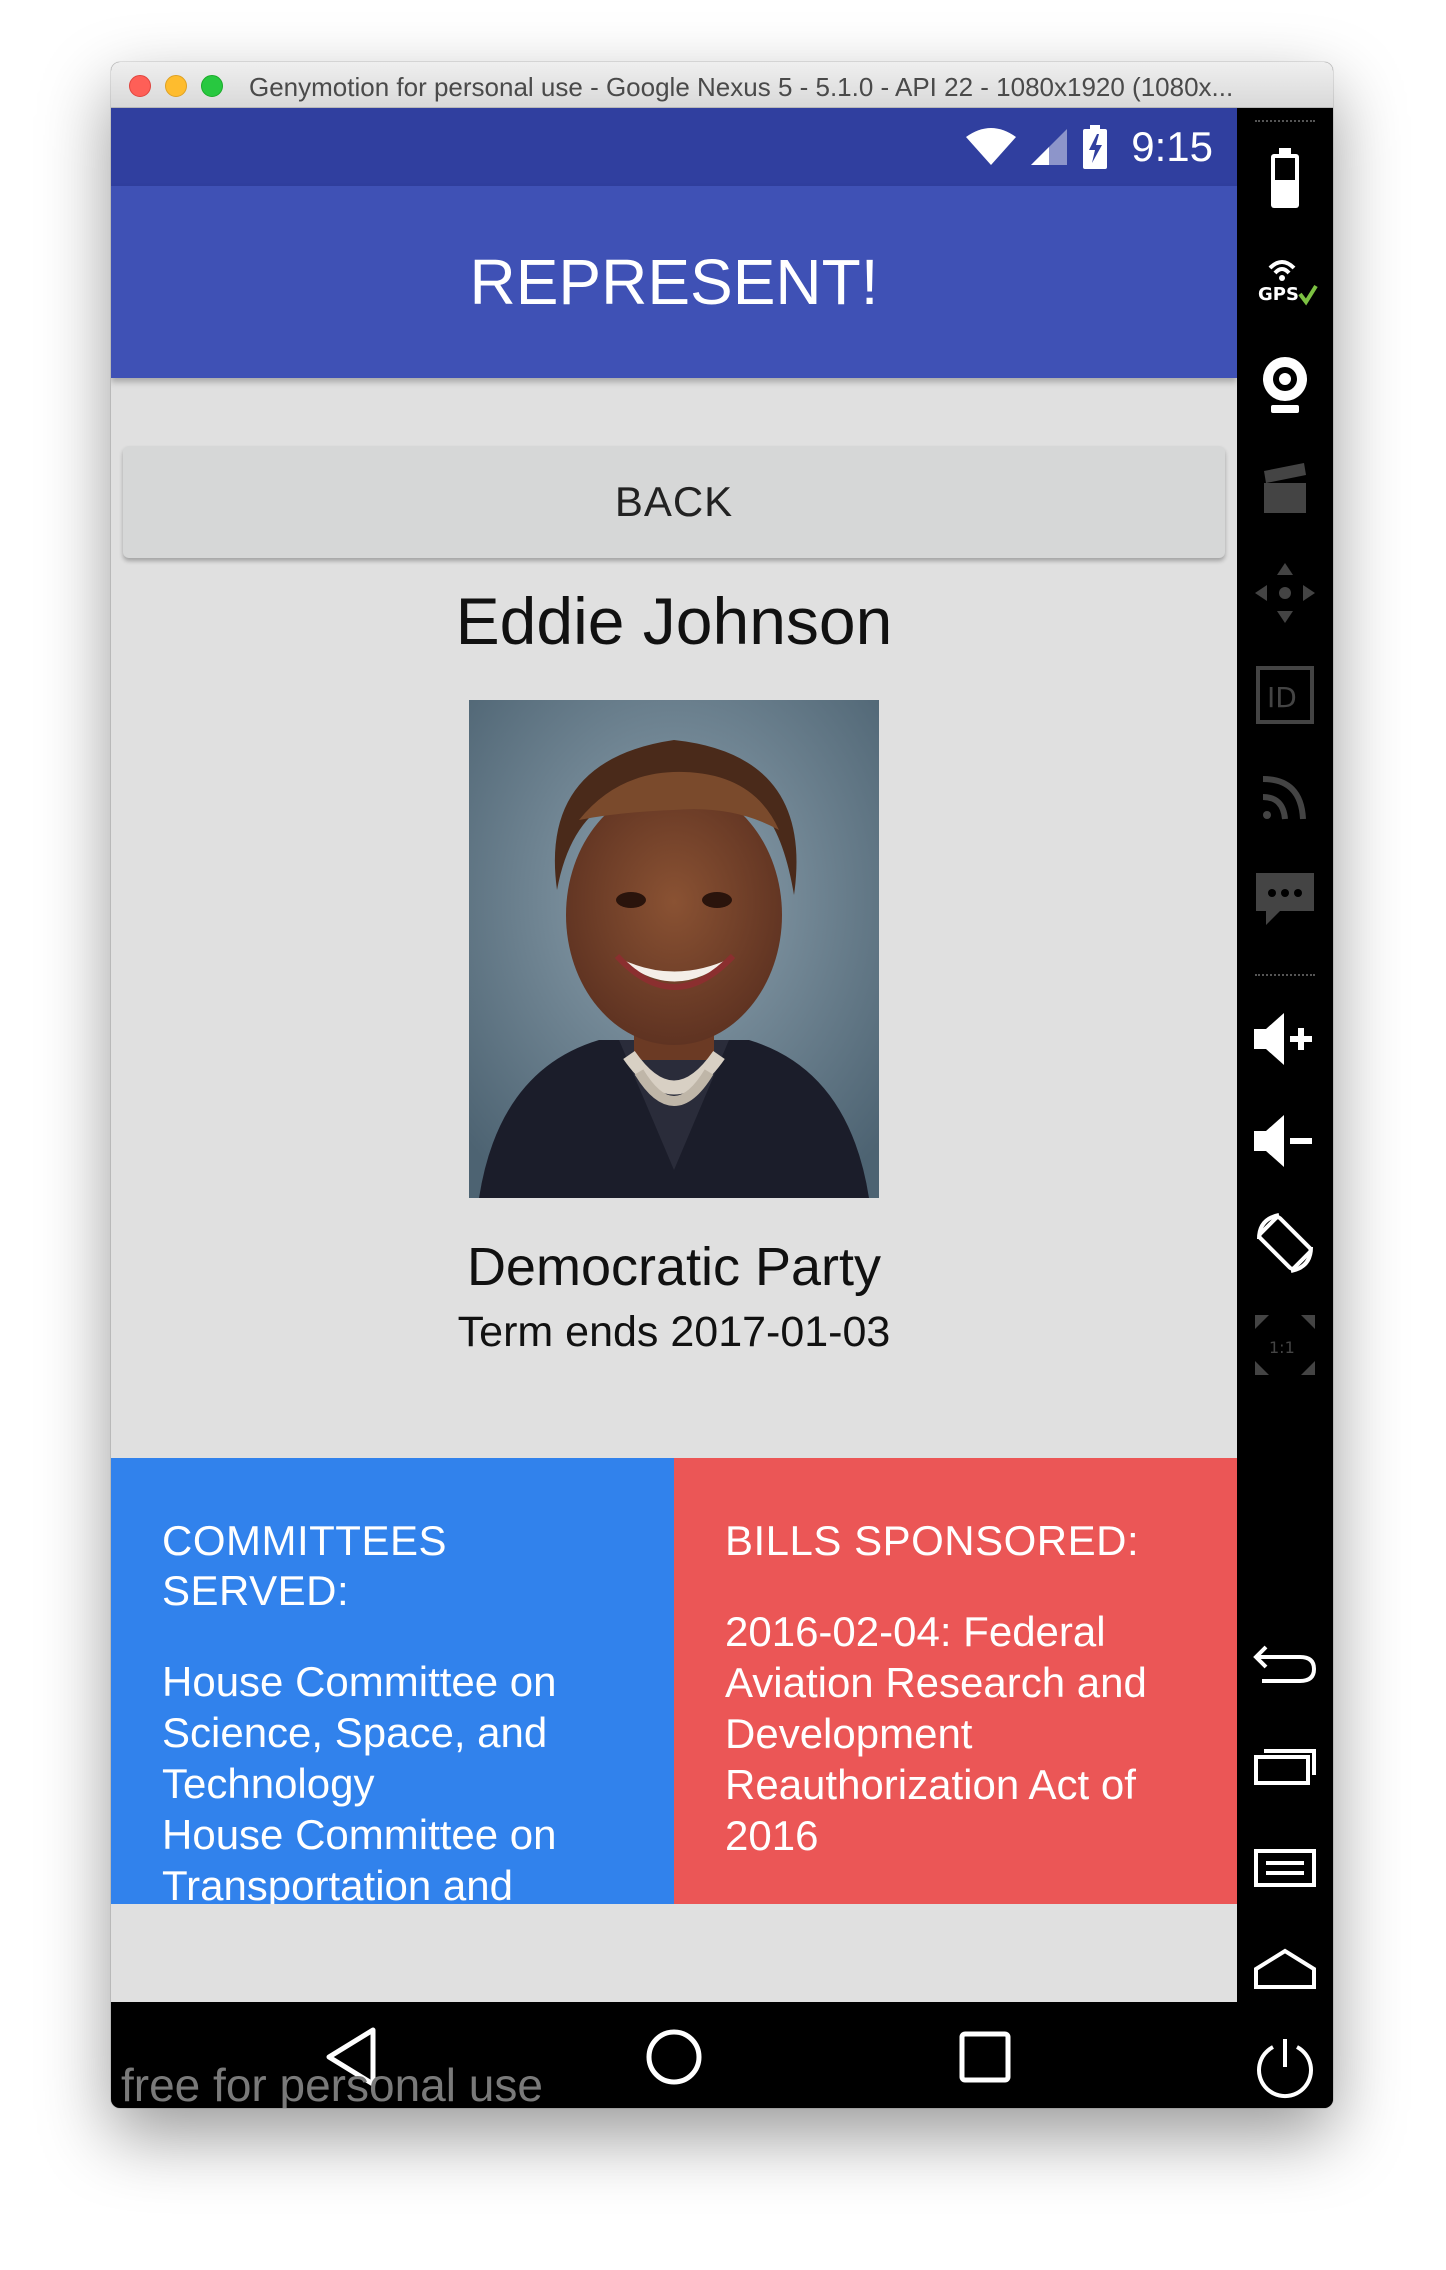  Describe the element at coordinates (332, 2083) in the screenshot. I see `watermark-text: free for personal use` at that location.